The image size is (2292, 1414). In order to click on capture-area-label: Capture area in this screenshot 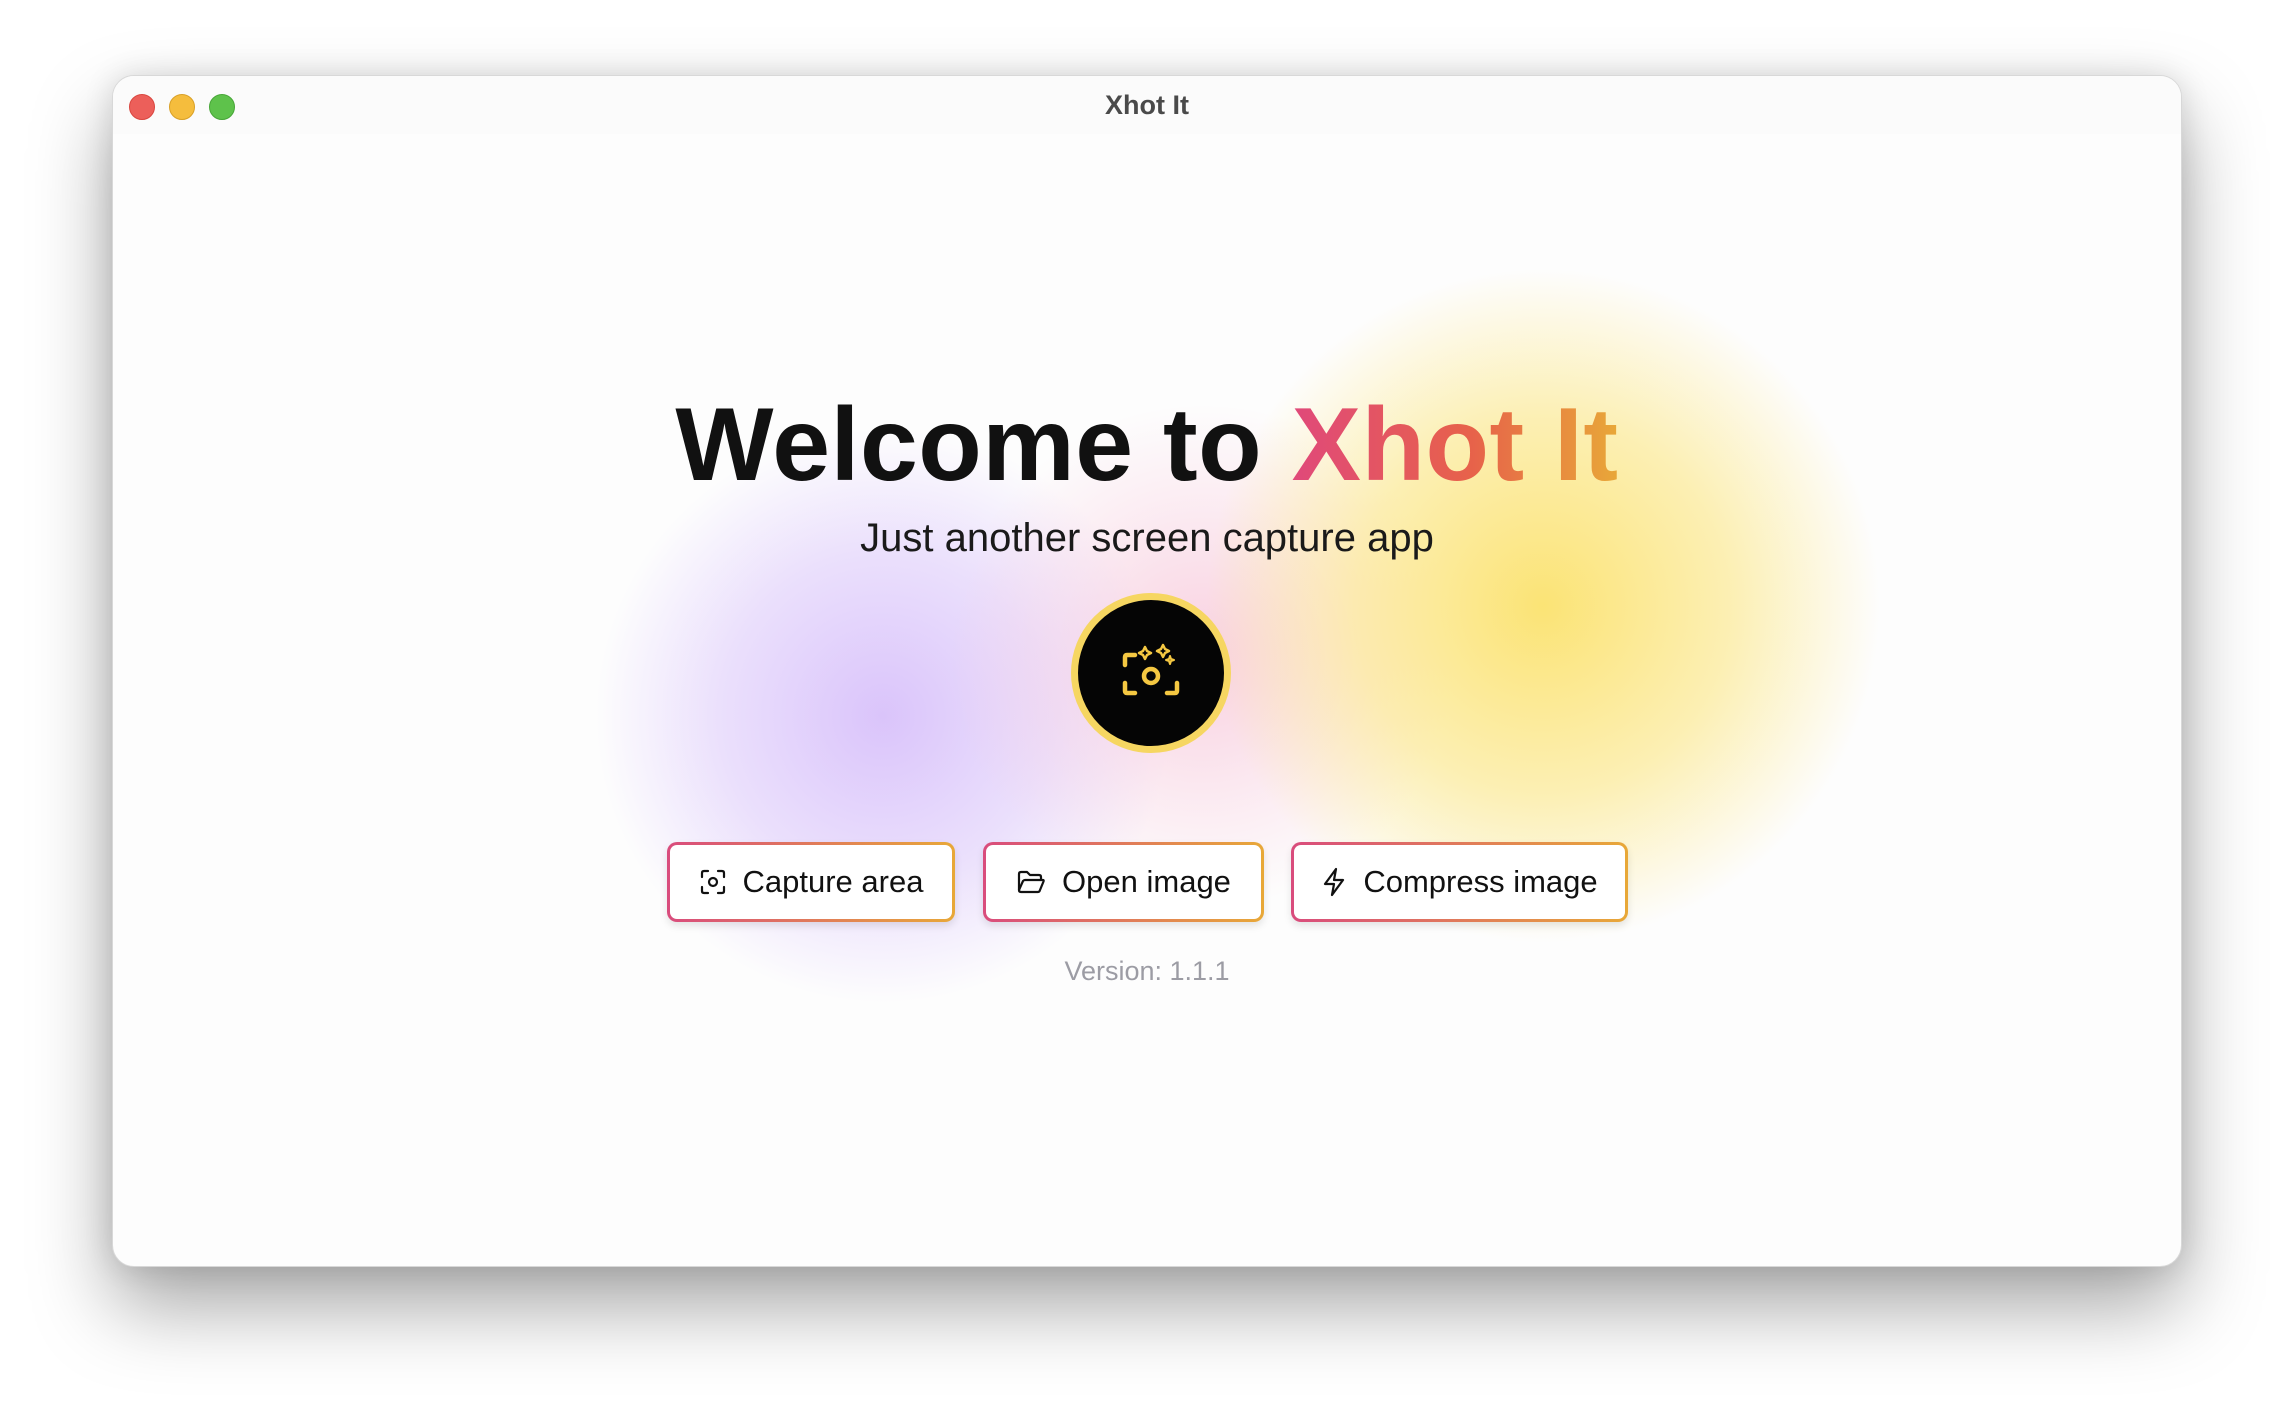, I will do `click(833, 881)`.